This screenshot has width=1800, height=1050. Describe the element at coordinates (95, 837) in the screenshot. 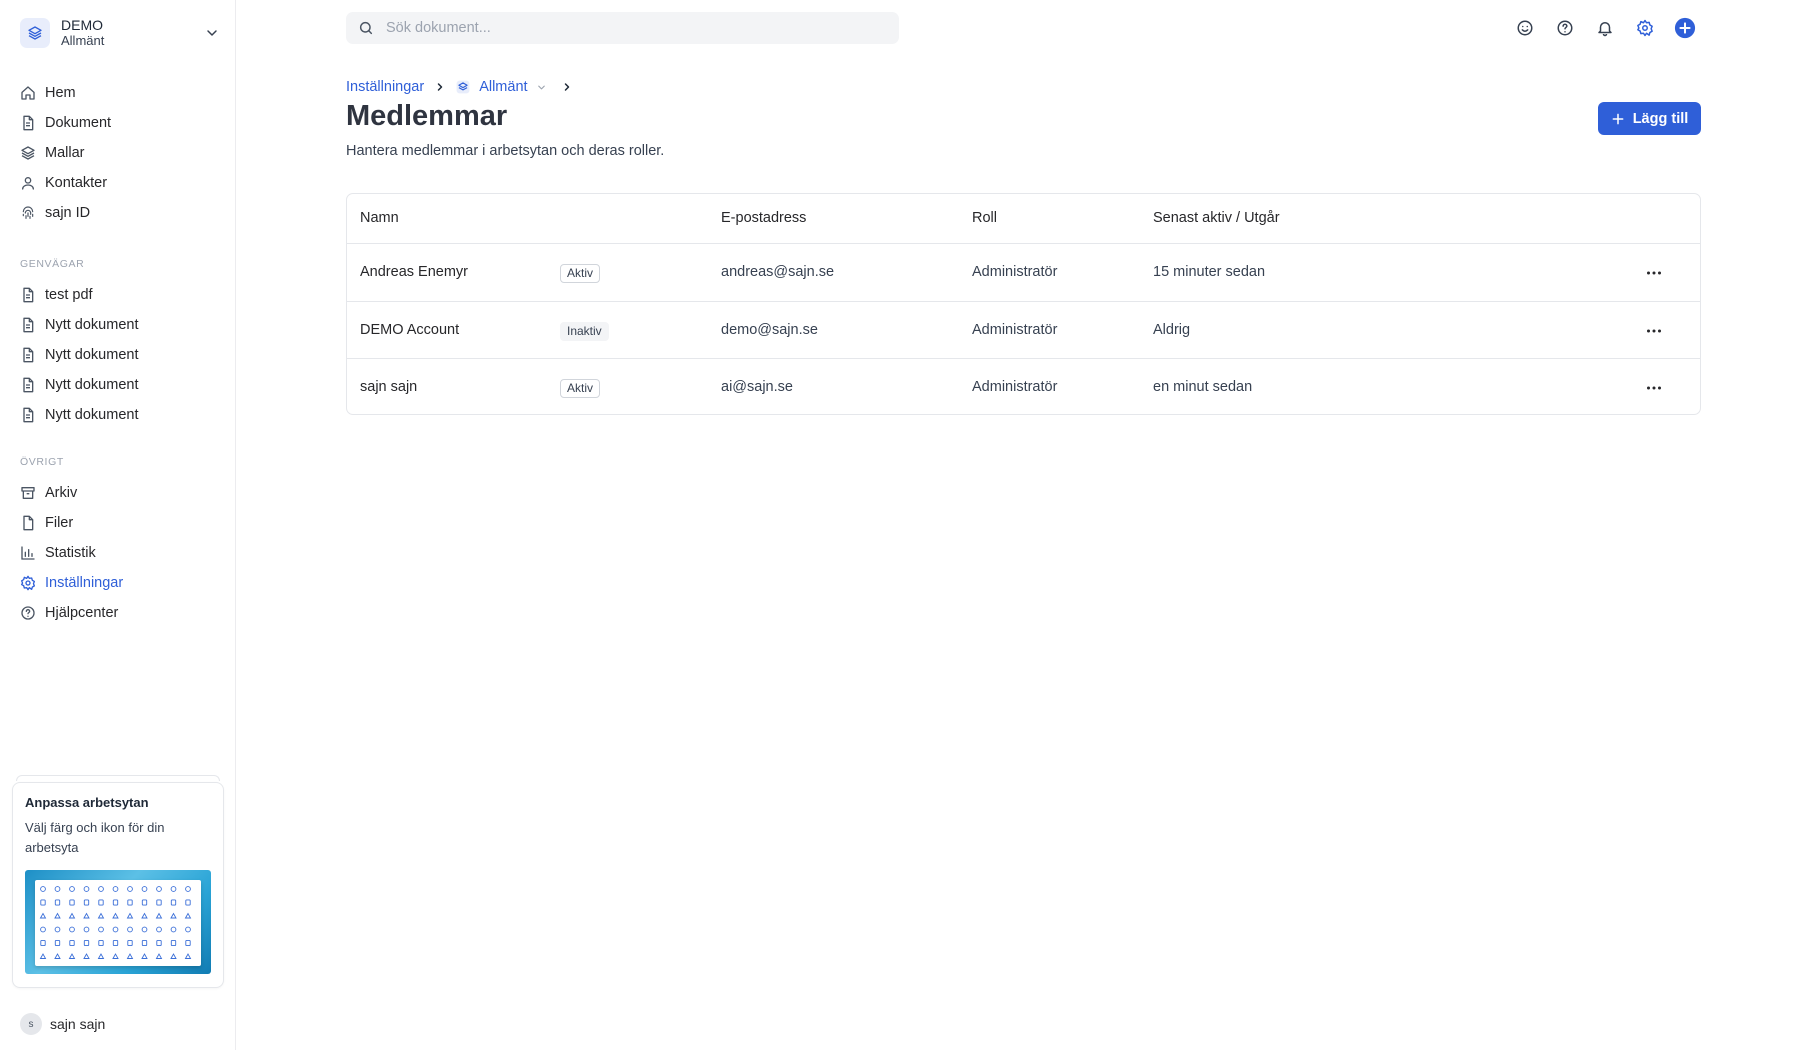

I see `promo-text: Välj färg och ikon för din arbetsyta` at that location.